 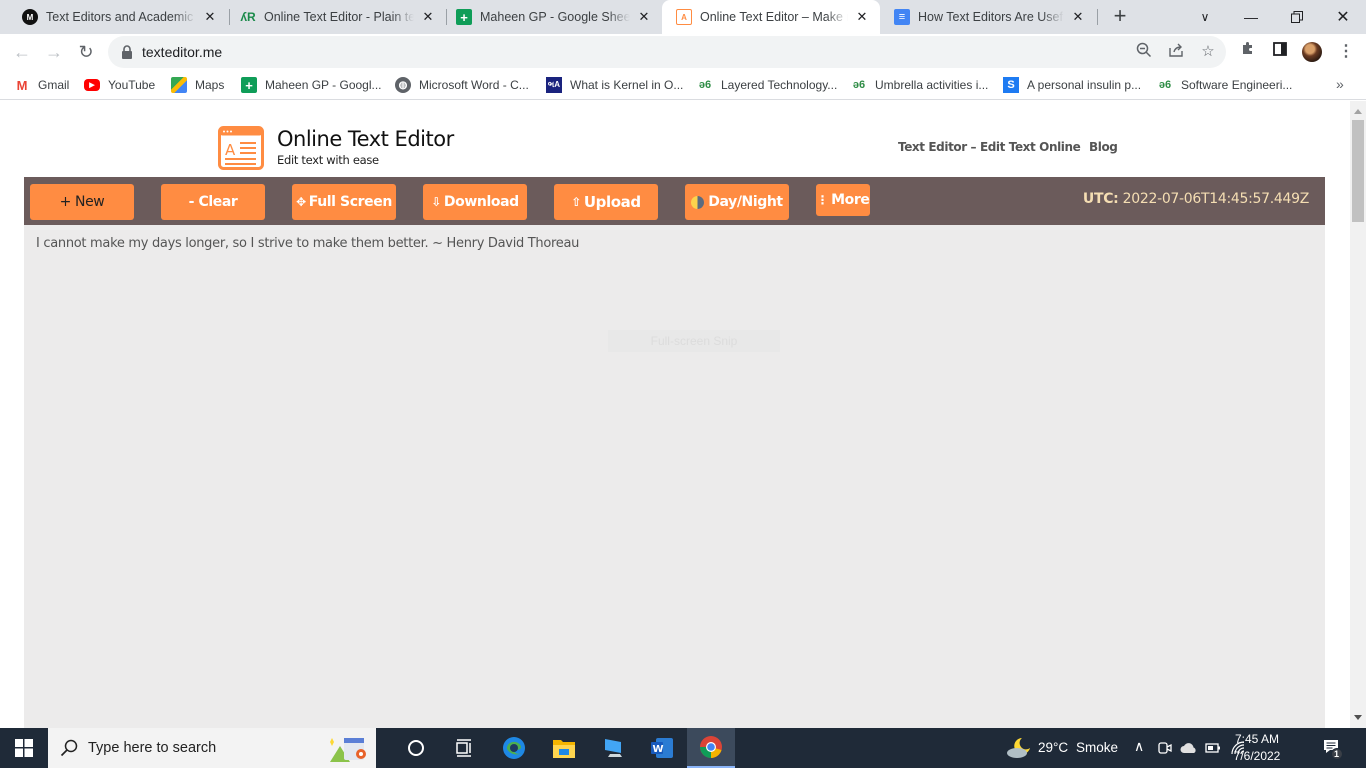 I want to click on nav-link-blog: Blog, so click(x=1103, y=147).